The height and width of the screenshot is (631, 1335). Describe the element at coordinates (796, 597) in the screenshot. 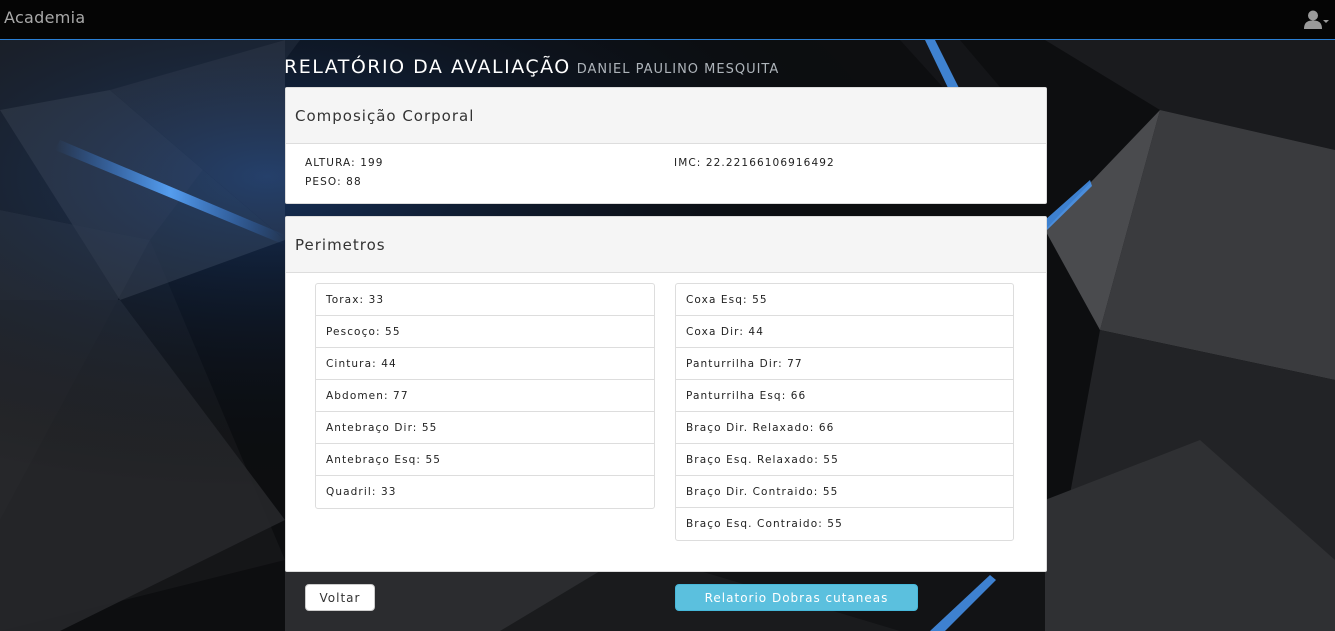

I see `skinfold-report-button: Relatorio Dobras cutaneas` at that location.